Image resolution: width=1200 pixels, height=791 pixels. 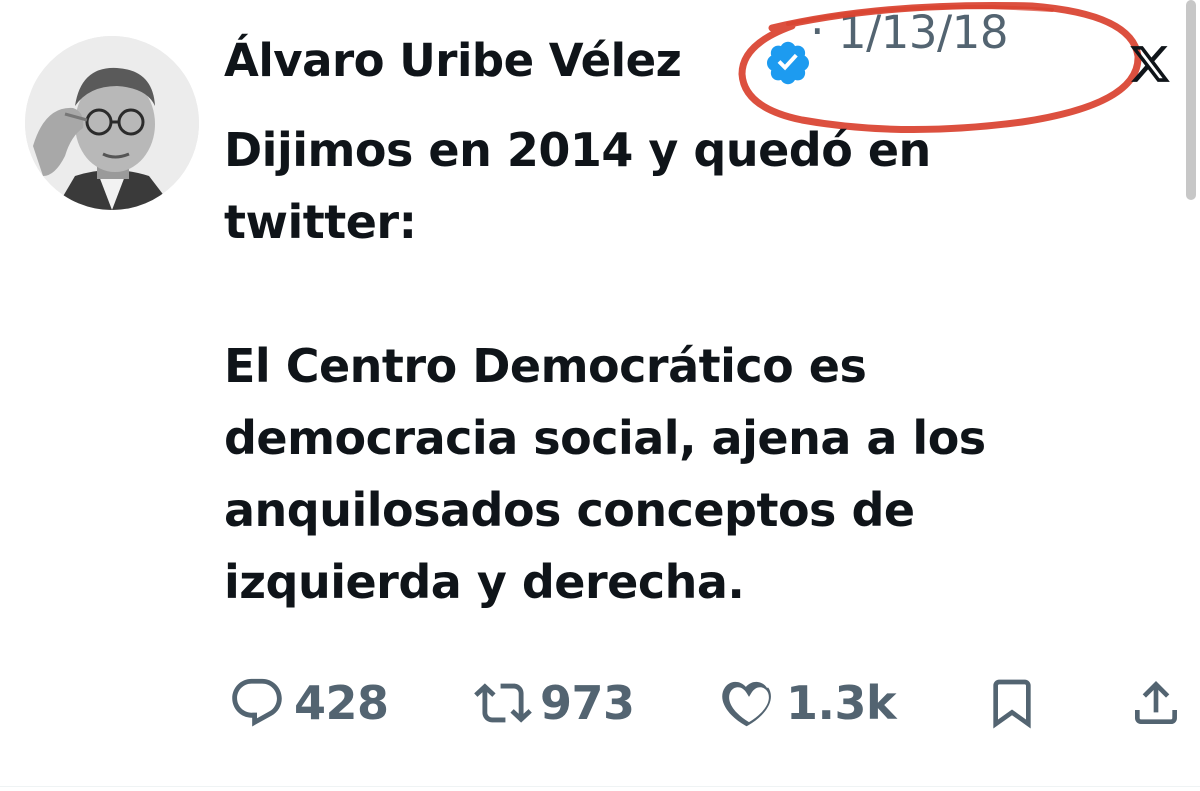 What do you see at coordinates (453, 60) in the screenshot?
I see `author-display-name: Álvaro Uribe Vélez` at bounding box center [453, 60].